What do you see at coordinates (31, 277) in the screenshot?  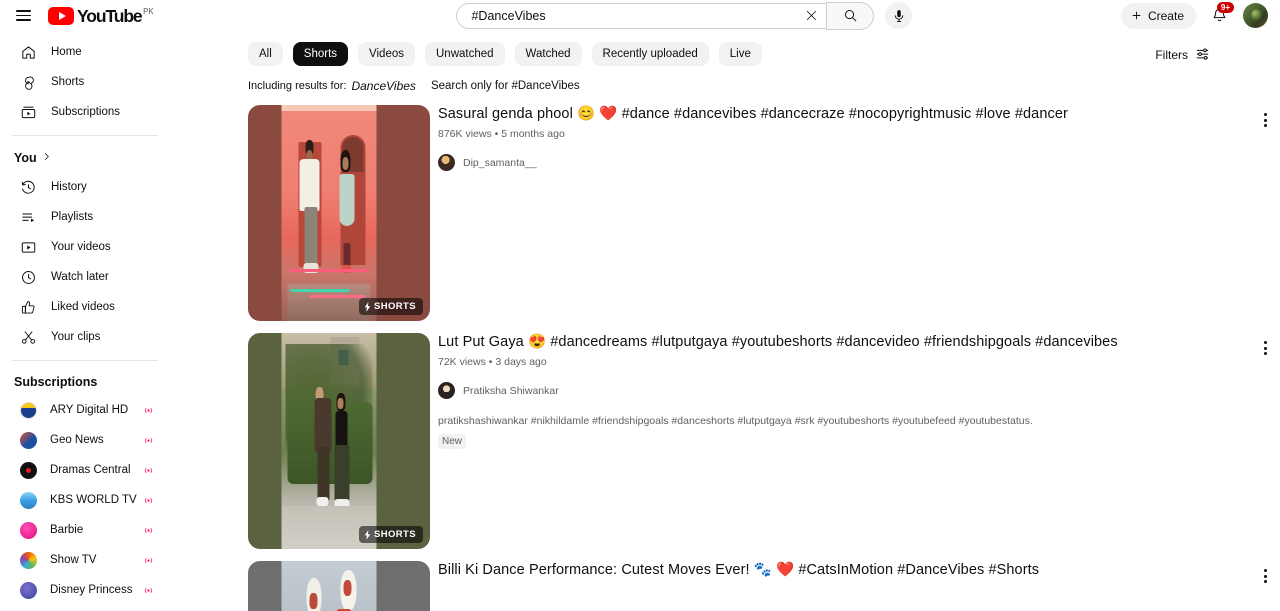 I see `clock-icon` at bounding box center [31, 277].